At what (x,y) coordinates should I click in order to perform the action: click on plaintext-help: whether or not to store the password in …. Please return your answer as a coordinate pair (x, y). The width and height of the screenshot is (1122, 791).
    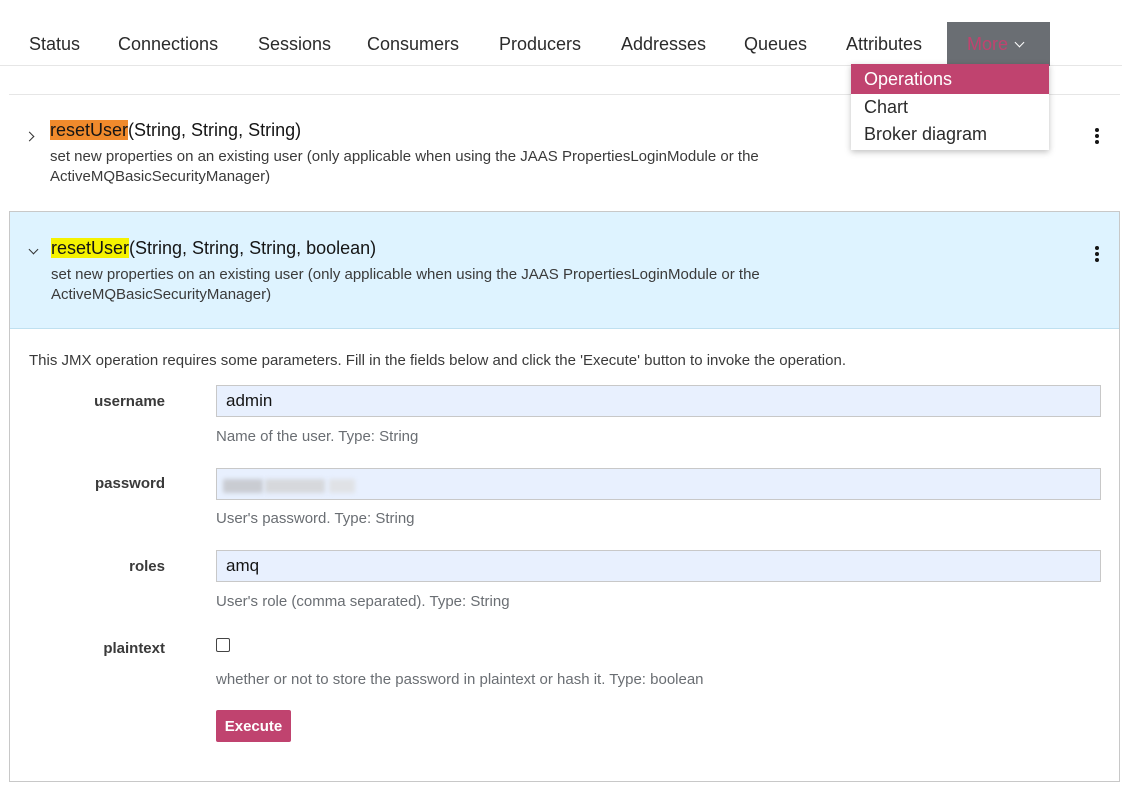
    Looking at the image, I should click on (460, 679).